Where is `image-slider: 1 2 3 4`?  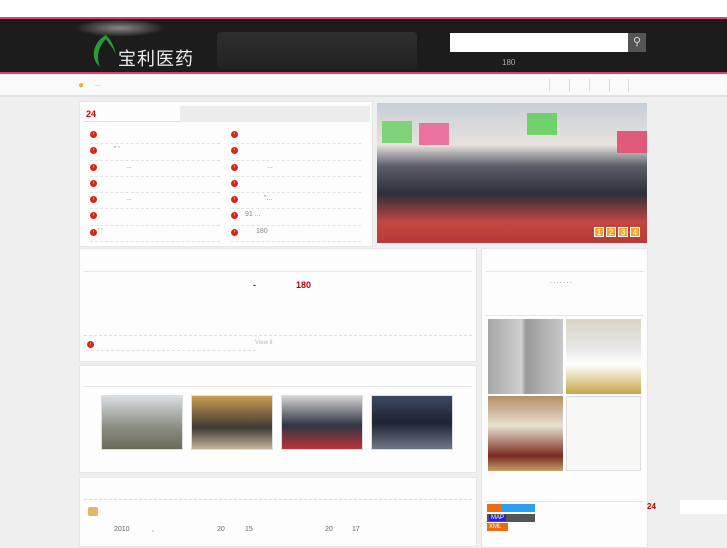 image-slider: 1 2 3 4 is located at coordinates (512, 173).